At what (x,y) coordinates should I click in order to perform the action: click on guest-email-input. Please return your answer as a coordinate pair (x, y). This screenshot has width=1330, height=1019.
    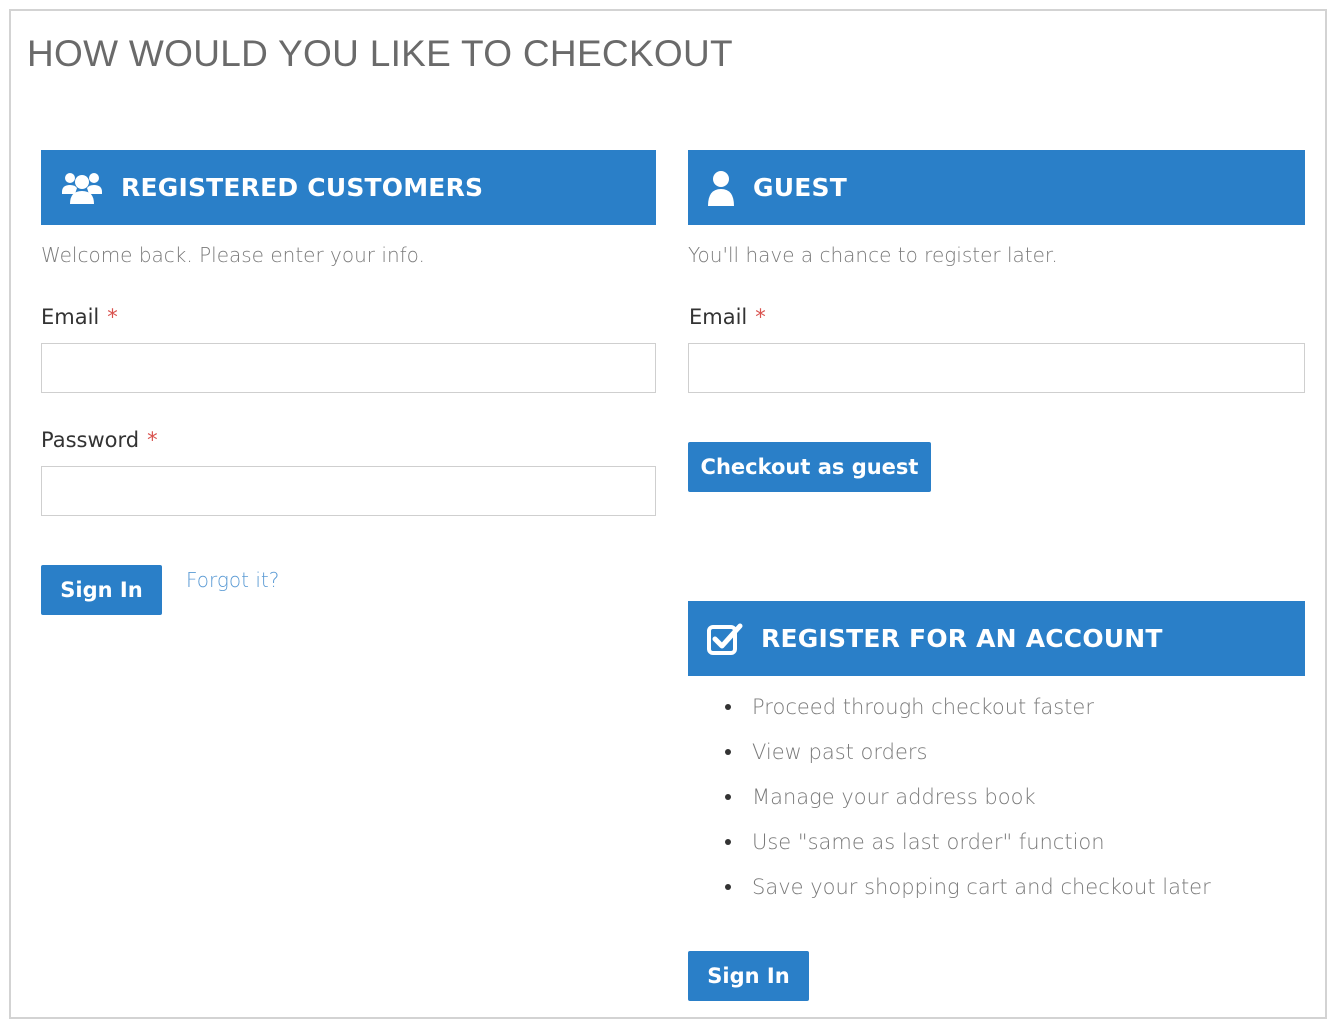
    Looking at the image, I should click on (996, 368).